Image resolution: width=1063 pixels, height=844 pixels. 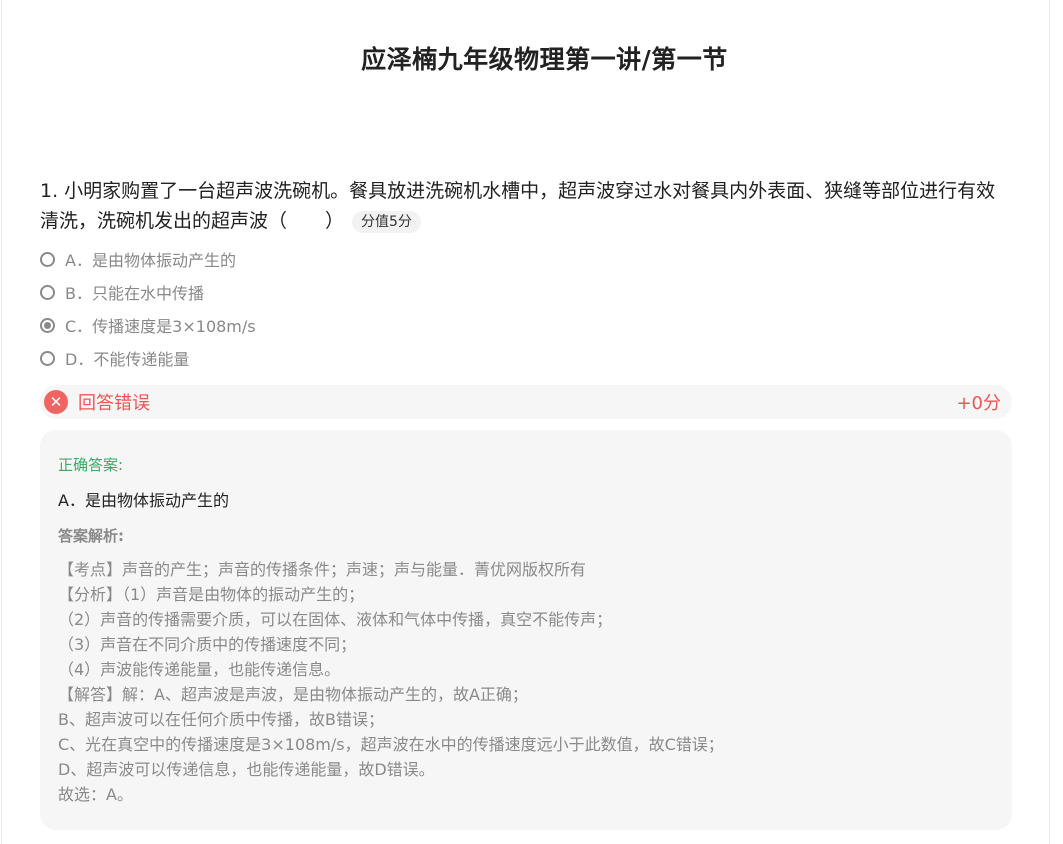 What do you see at coordinates (207, 644) in the screenshot?
I see `analysis-line: （3）声音在不同介质中的传播速度不同；` at bounding box center [207, 644].